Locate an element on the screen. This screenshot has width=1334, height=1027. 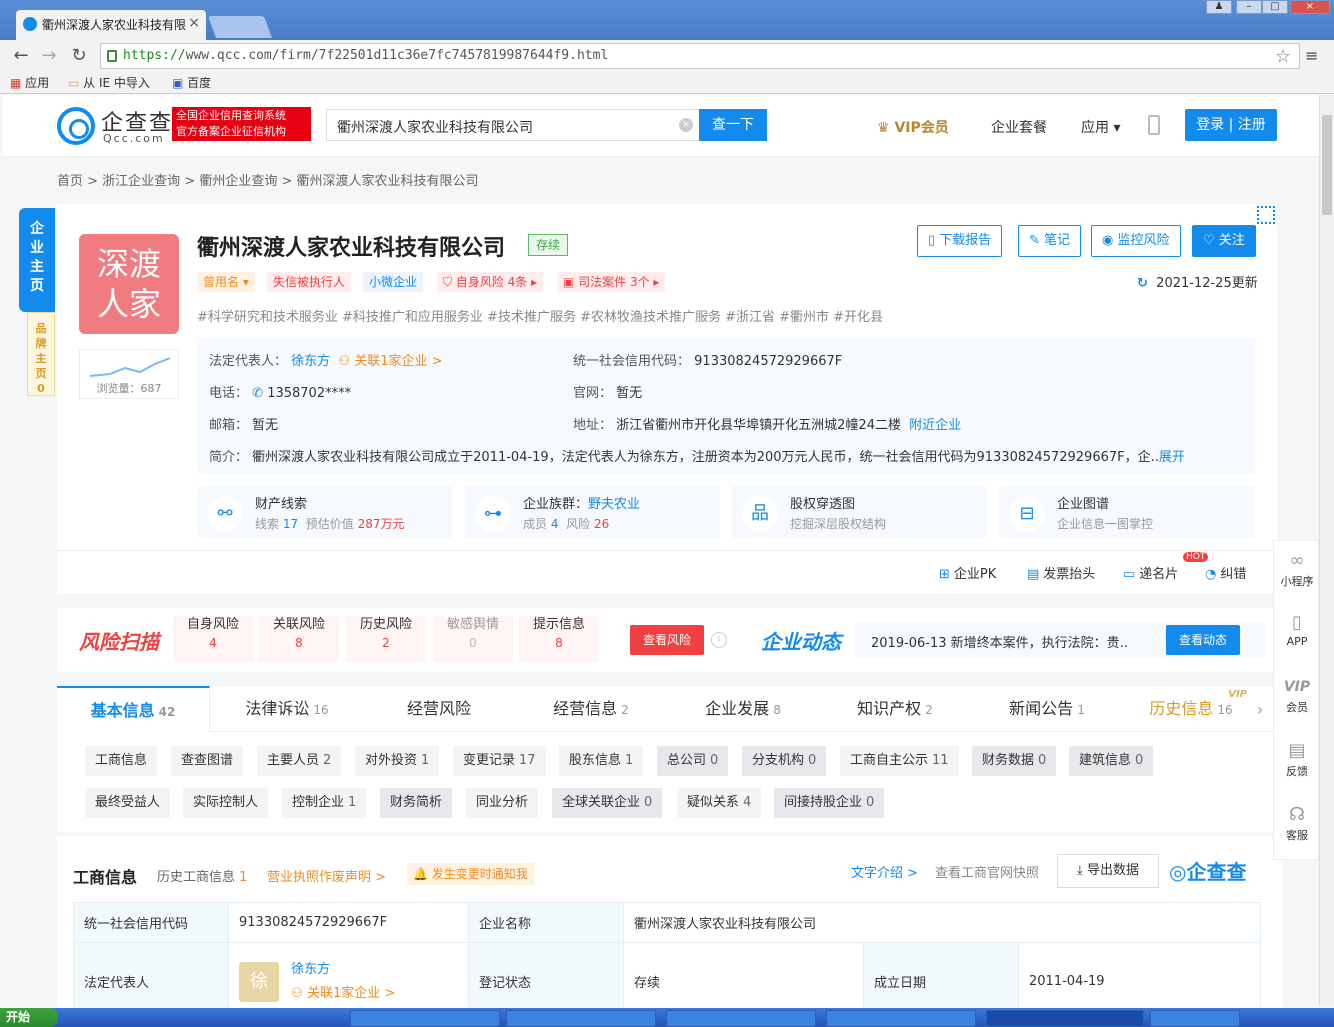
tab-operating-risk: 经营风险 is located at coordinates (439, 709).